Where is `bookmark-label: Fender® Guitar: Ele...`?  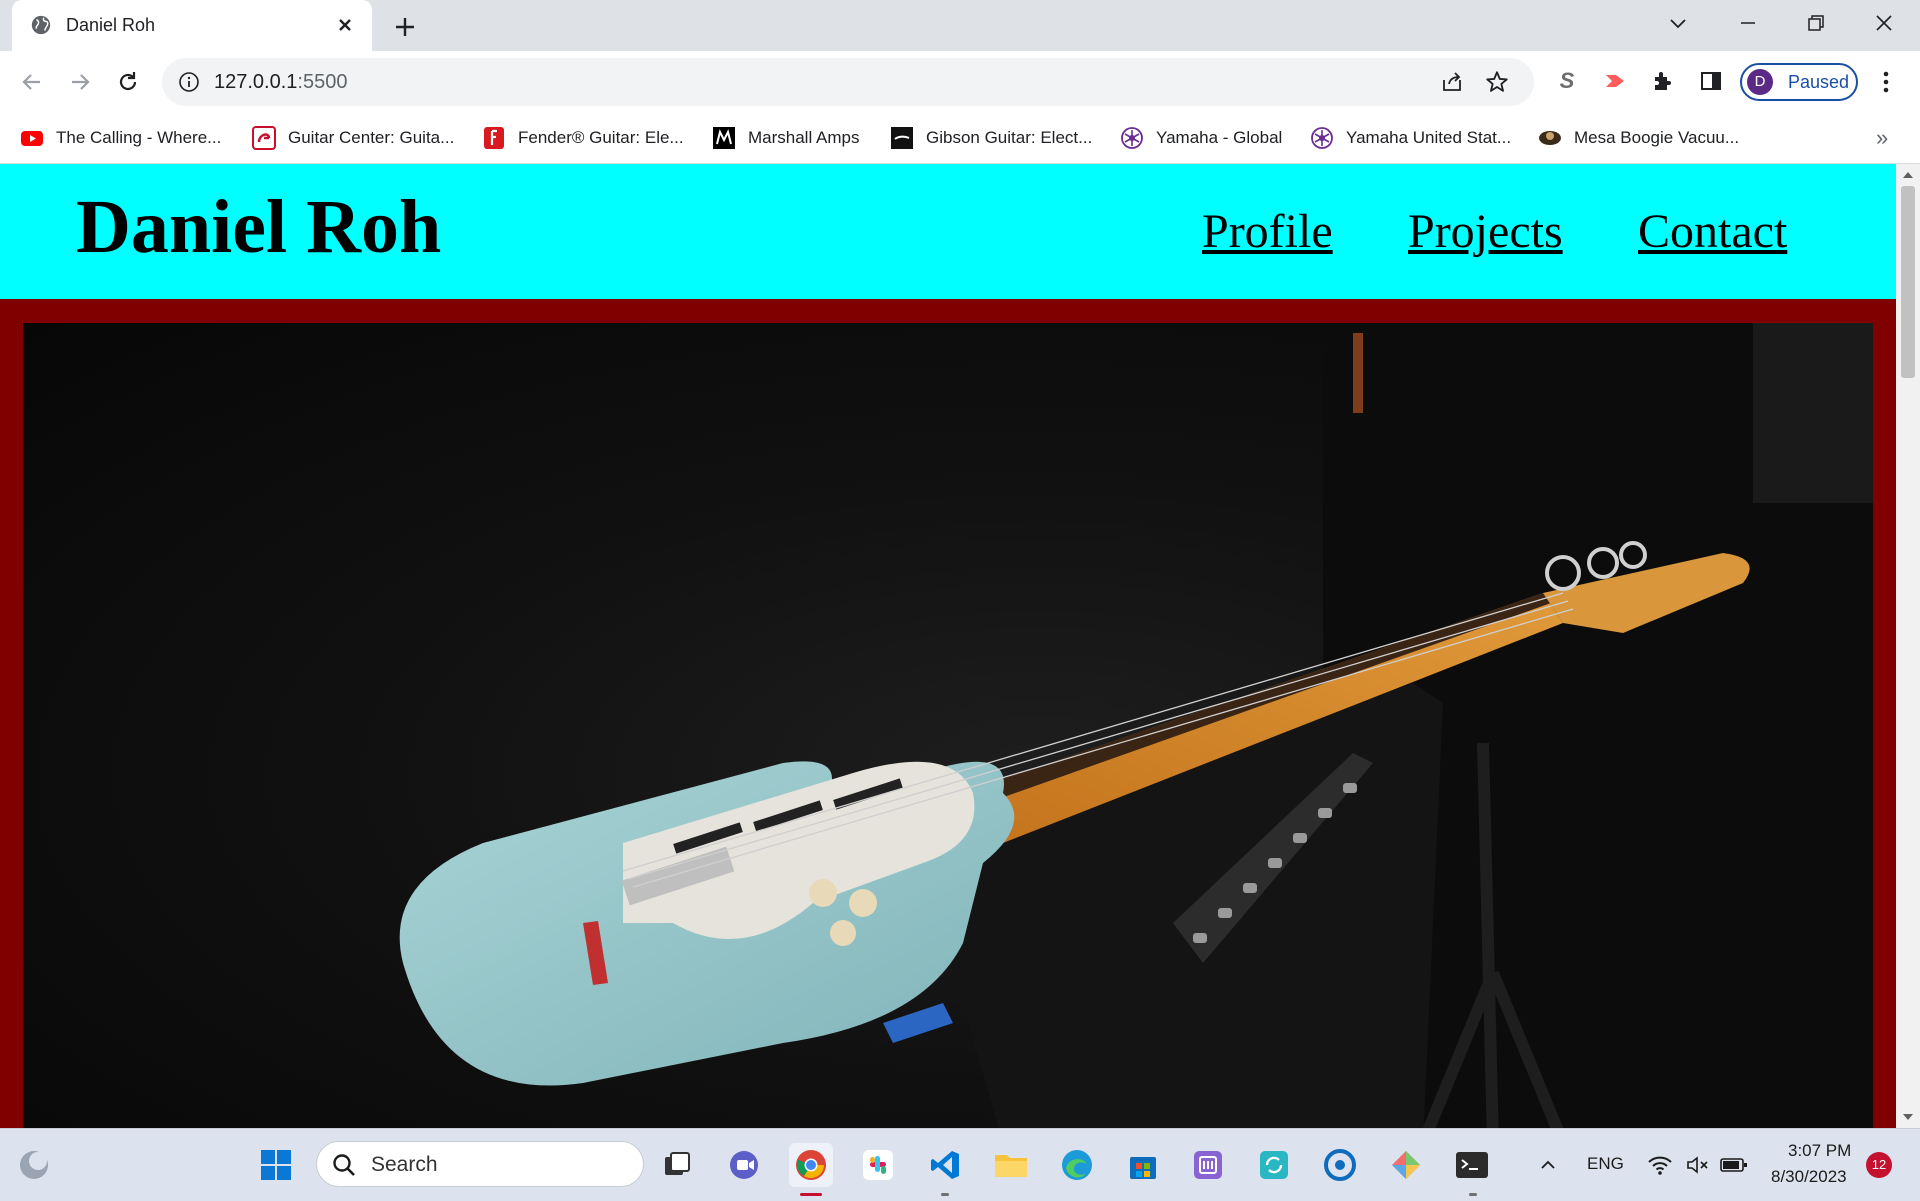 bookmark-label: Fender® Guitar: Ele... is located at coordinates (601, 137).